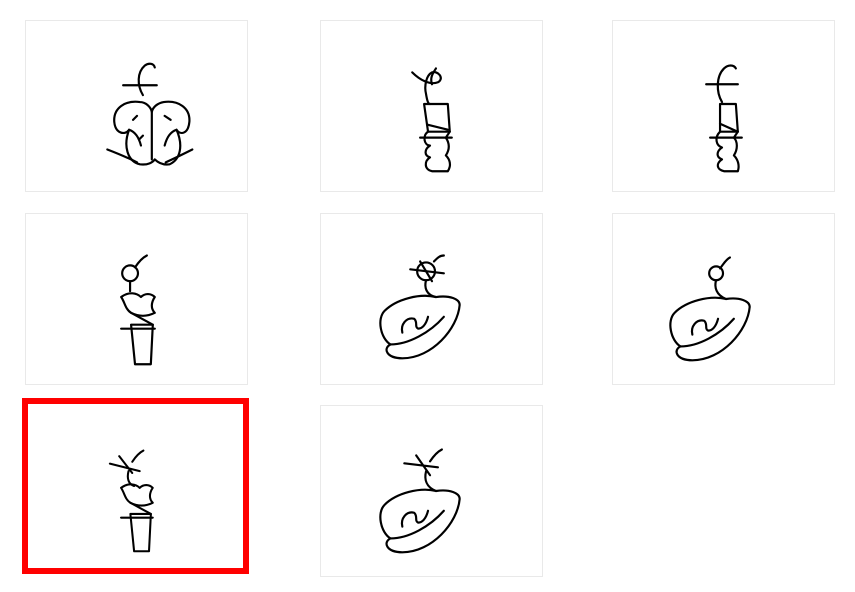 The width and height of the screenshot is (855, 592). What do you see at coordinates (710, 309) in the screenshot?
I see `circle-blob-icon` at bounding box center [710, 309].